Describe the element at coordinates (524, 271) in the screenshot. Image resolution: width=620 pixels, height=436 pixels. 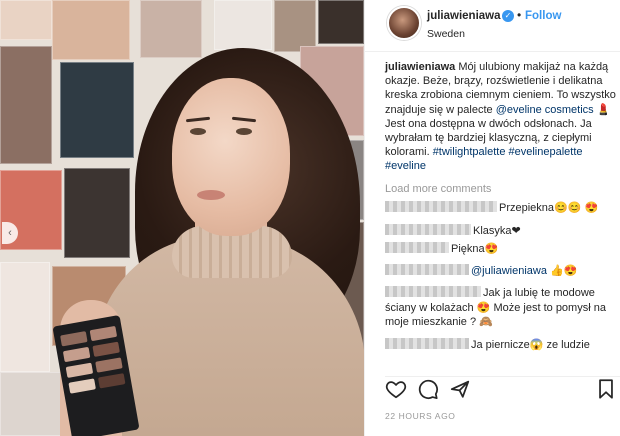
I see `comment-text: @juliawieniawa 👍😍` at that location.